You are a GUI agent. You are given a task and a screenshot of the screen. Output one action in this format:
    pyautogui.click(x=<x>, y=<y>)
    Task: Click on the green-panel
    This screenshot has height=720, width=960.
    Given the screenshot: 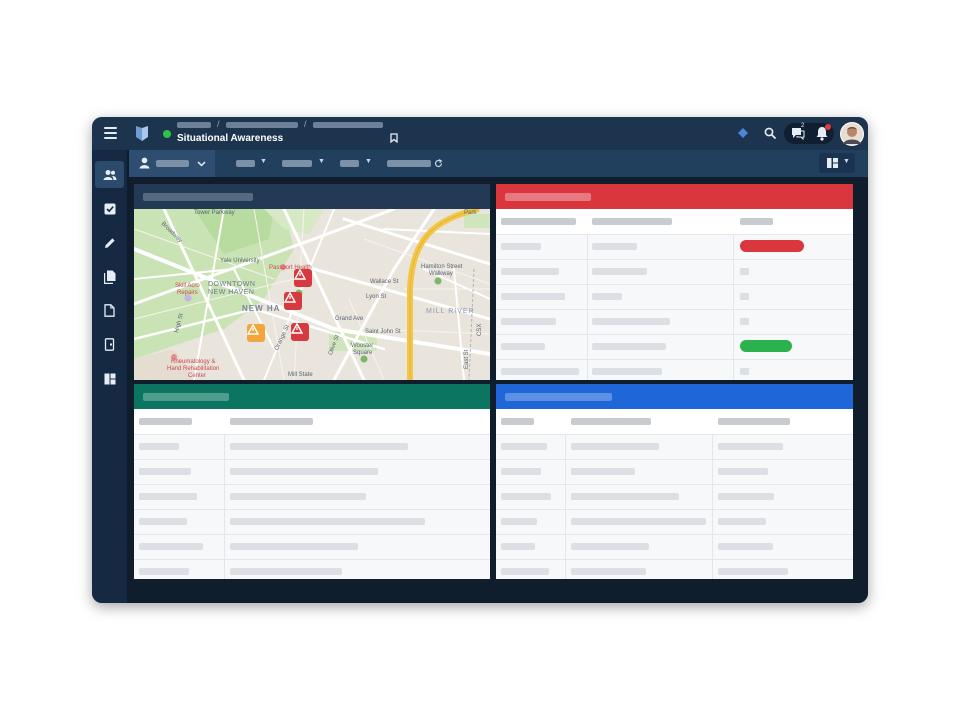 What is the action you would take?
    pyautogui.click(x=312, y=481)
    